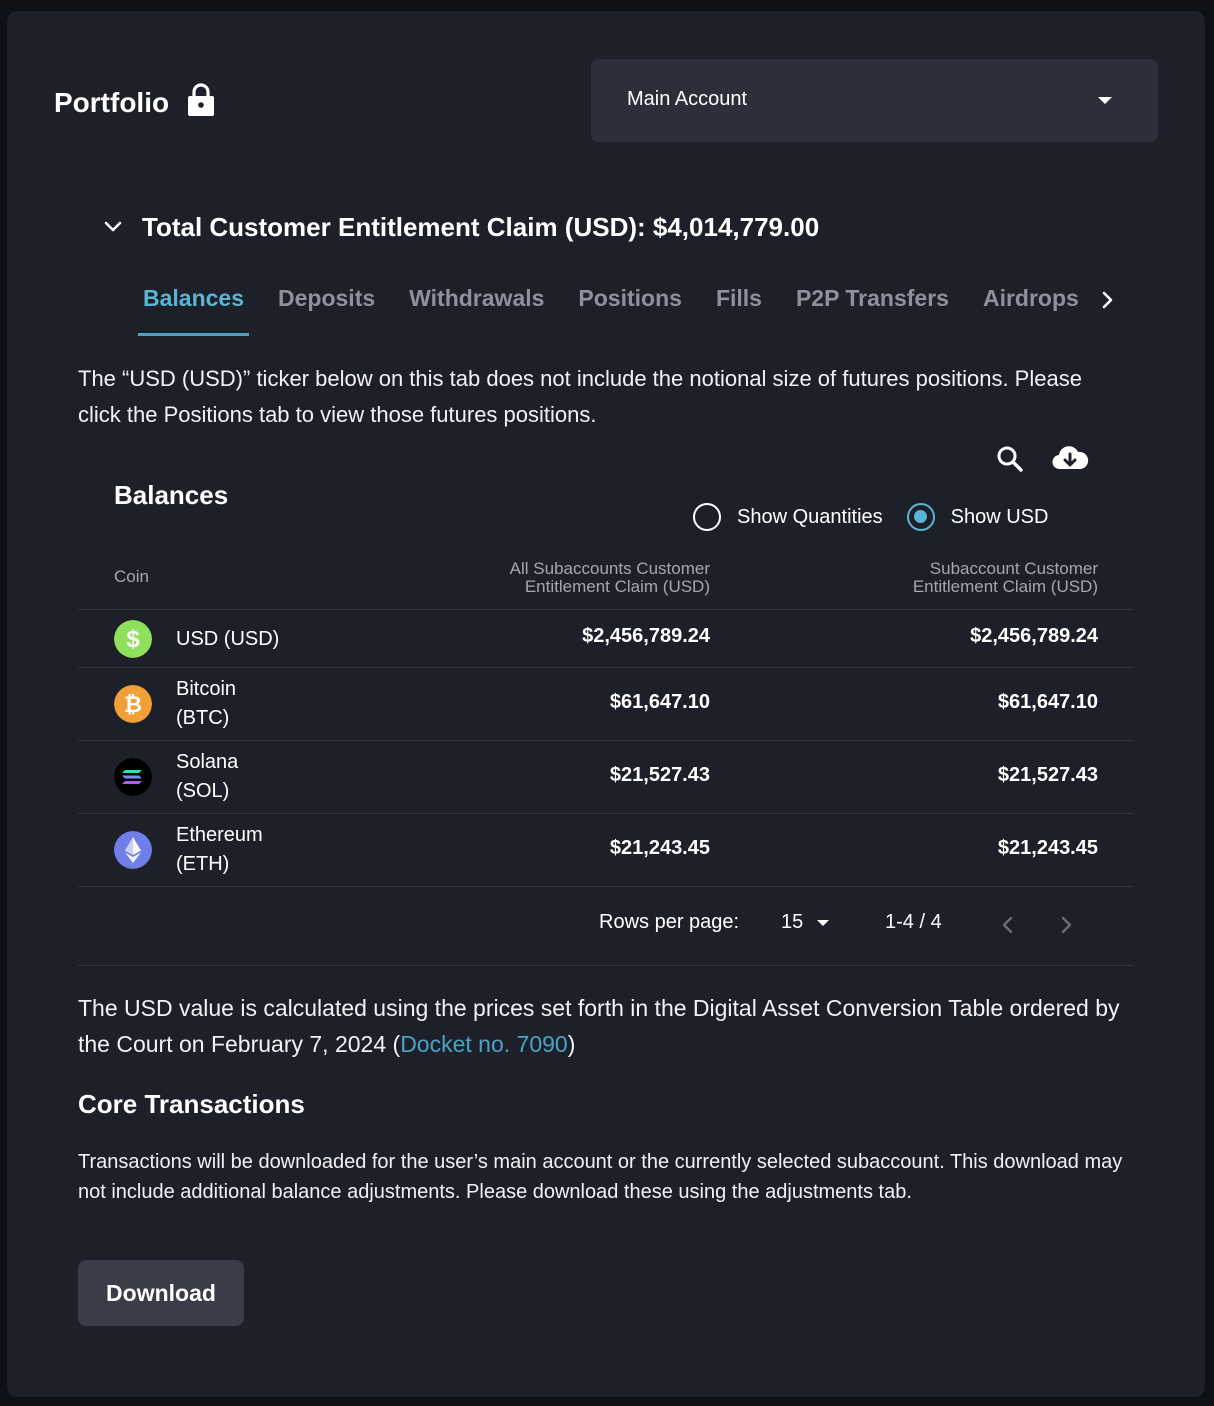 The image size is (1214, 1406). I want to click on balances-title: Balances, so click(171, 495).